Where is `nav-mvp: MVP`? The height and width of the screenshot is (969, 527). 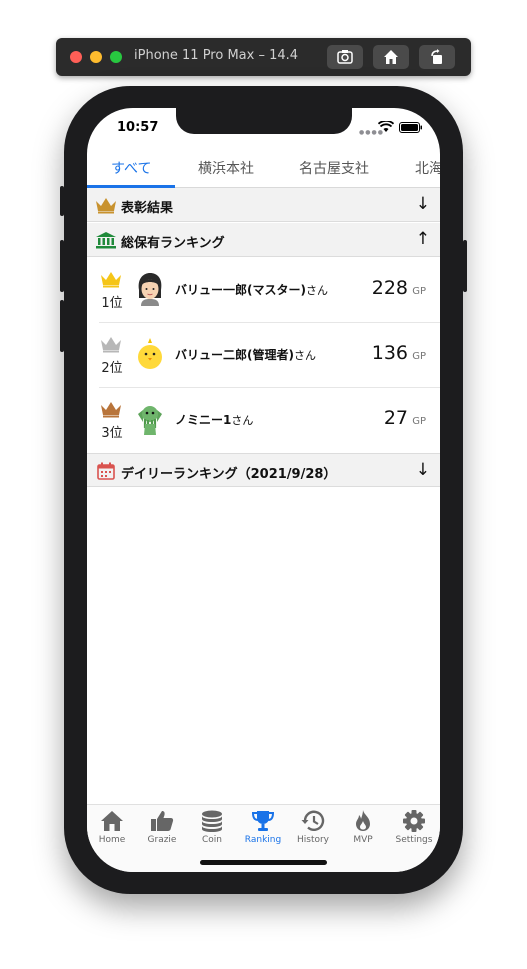 nav-mvp: MVP is located at coordinates (363, 831).